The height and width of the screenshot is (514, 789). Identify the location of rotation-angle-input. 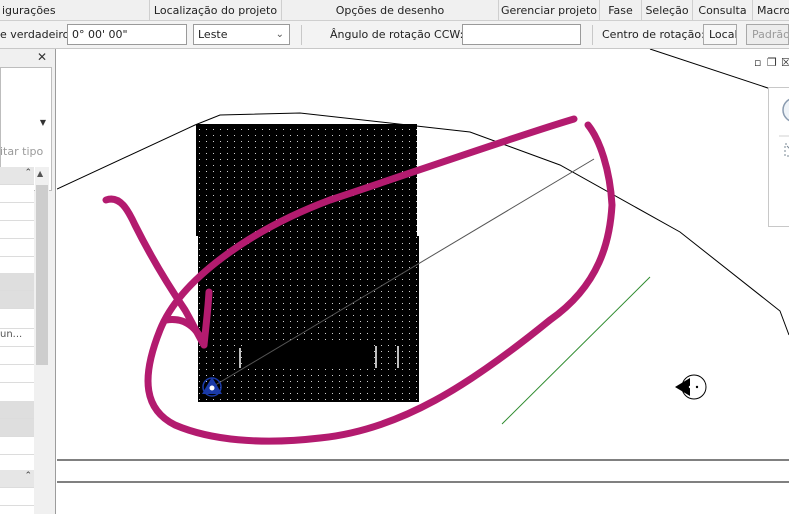
(521, 34).